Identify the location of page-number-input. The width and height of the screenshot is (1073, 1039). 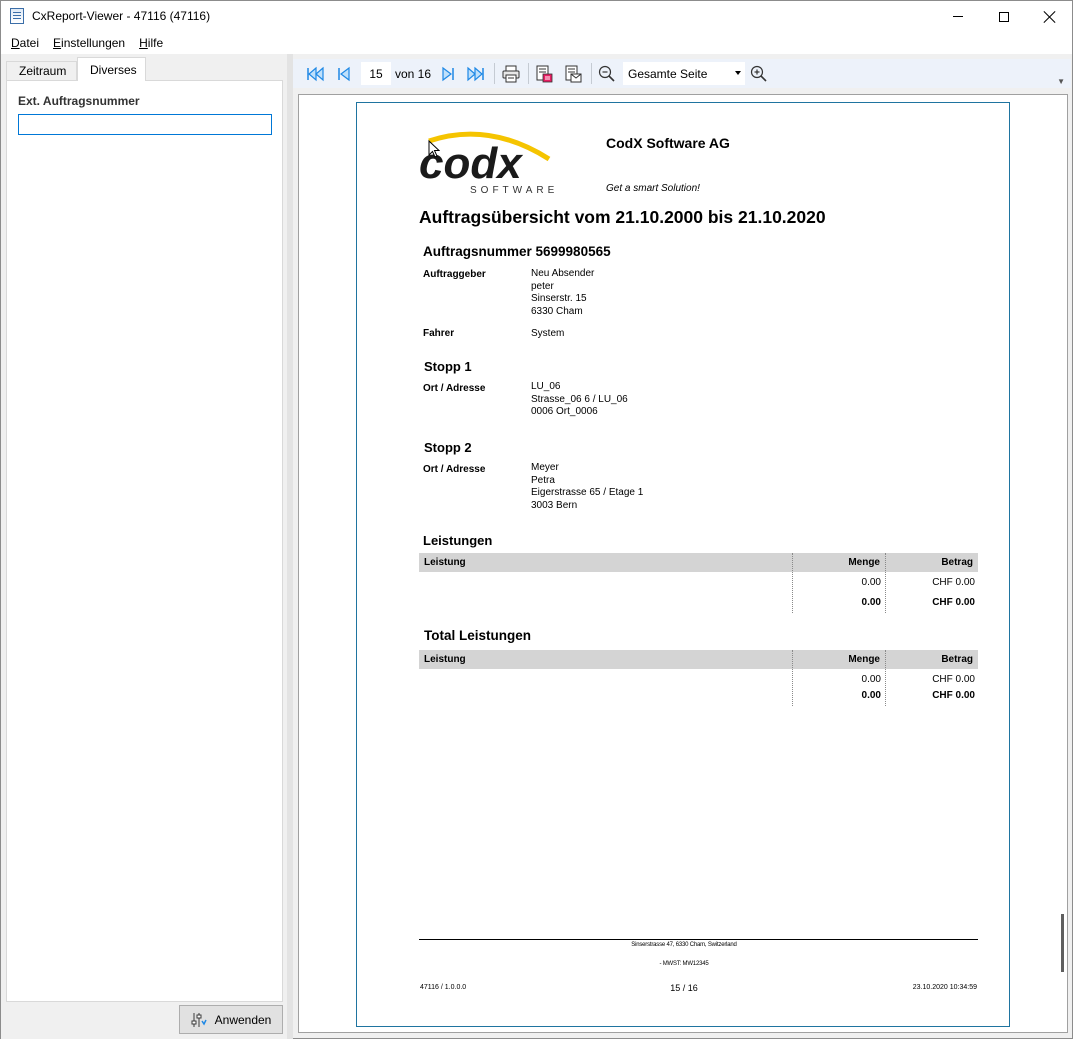
(376, 73).